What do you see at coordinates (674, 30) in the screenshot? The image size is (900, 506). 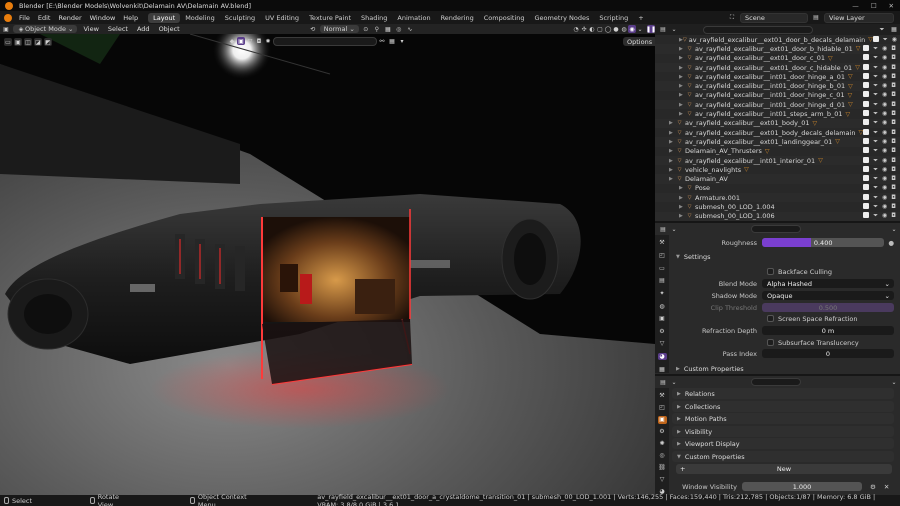 I see `display-mode-icon: ⌄` at bounding box center [674, 30].